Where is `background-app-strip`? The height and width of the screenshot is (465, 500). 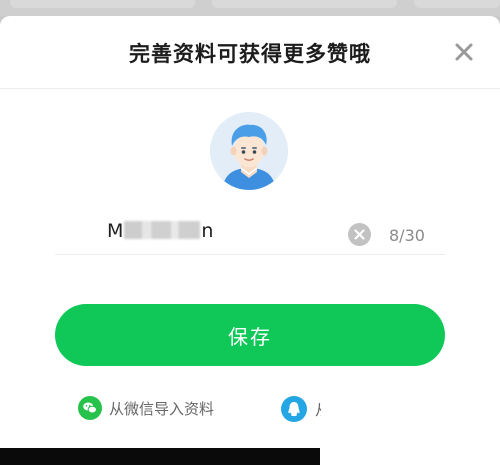 background-app-strip is located at coordinates (250, 8).